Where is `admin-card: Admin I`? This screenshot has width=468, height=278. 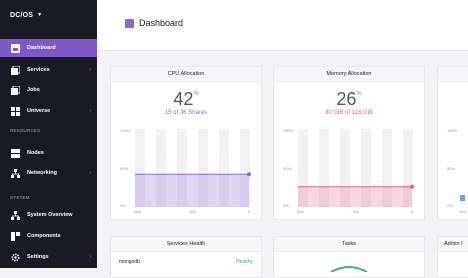
admin-card: Admin I is located at coordinates (452, 257).